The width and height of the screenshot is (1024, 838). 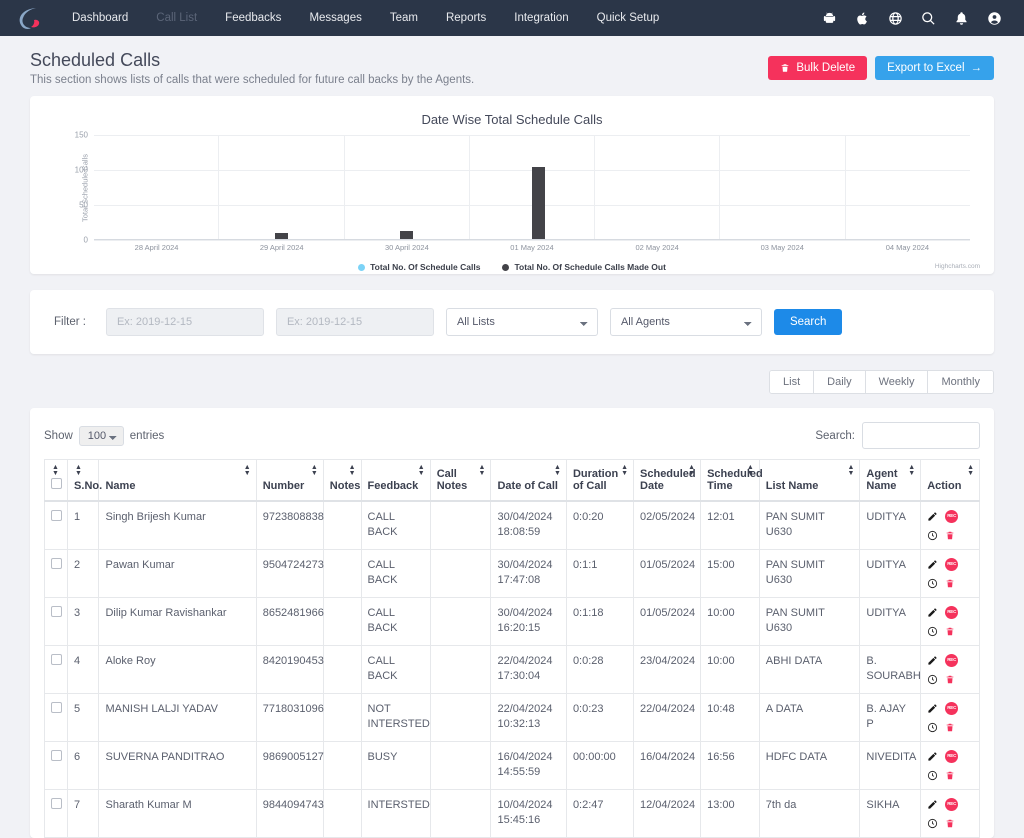 What do you see at coordinates (404, 18) in the screenshot?
I see `nav-link-team: Team` at bounding box center [404, 18].